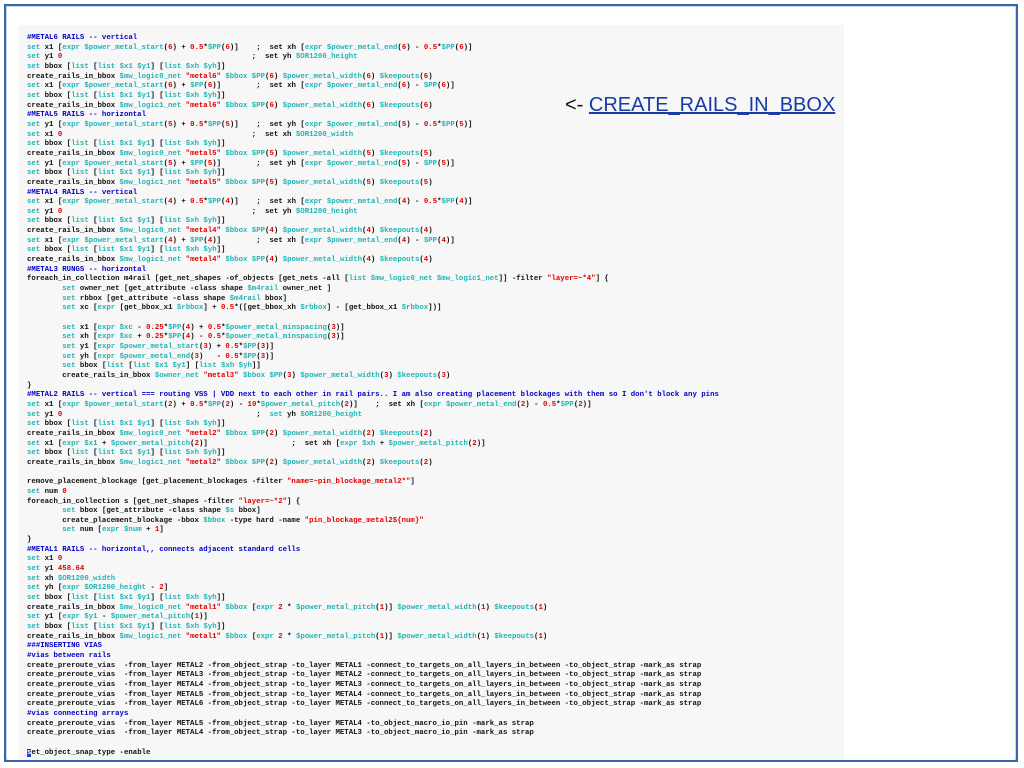  I want to click on code-token: bbox [, so click(56, 144).